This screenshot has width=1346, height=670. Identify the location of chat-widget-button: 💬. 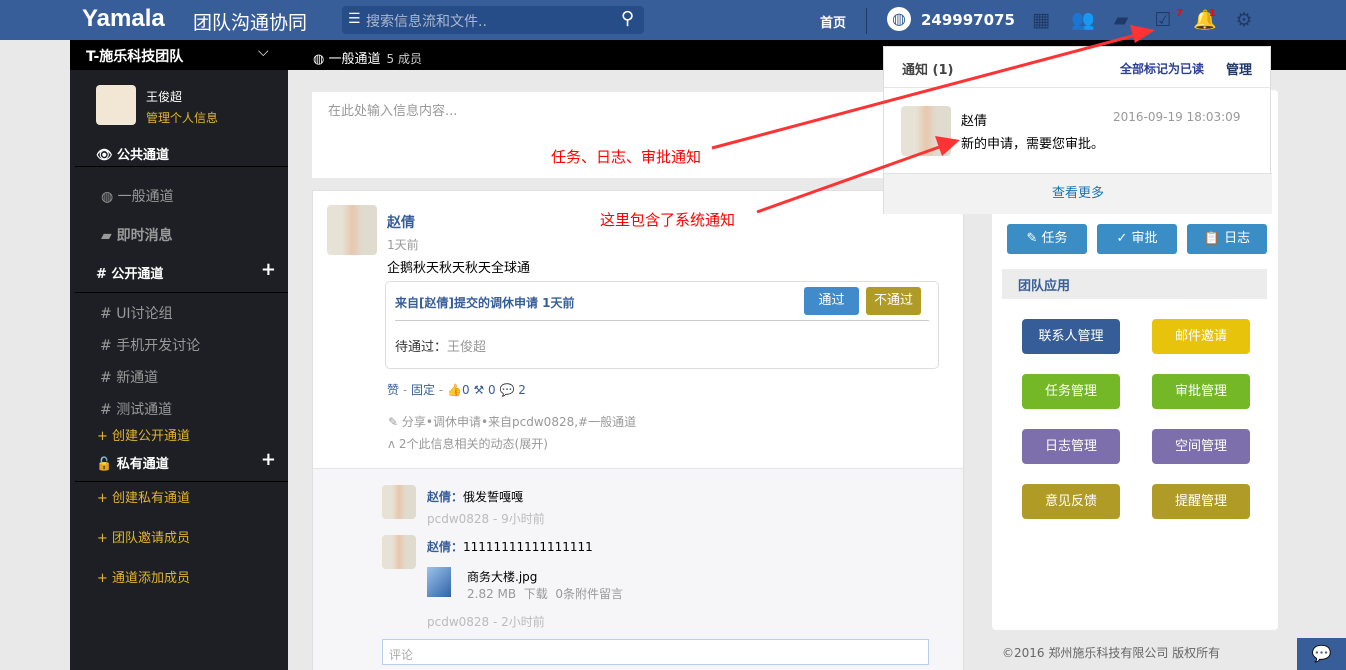
(1321, 654).